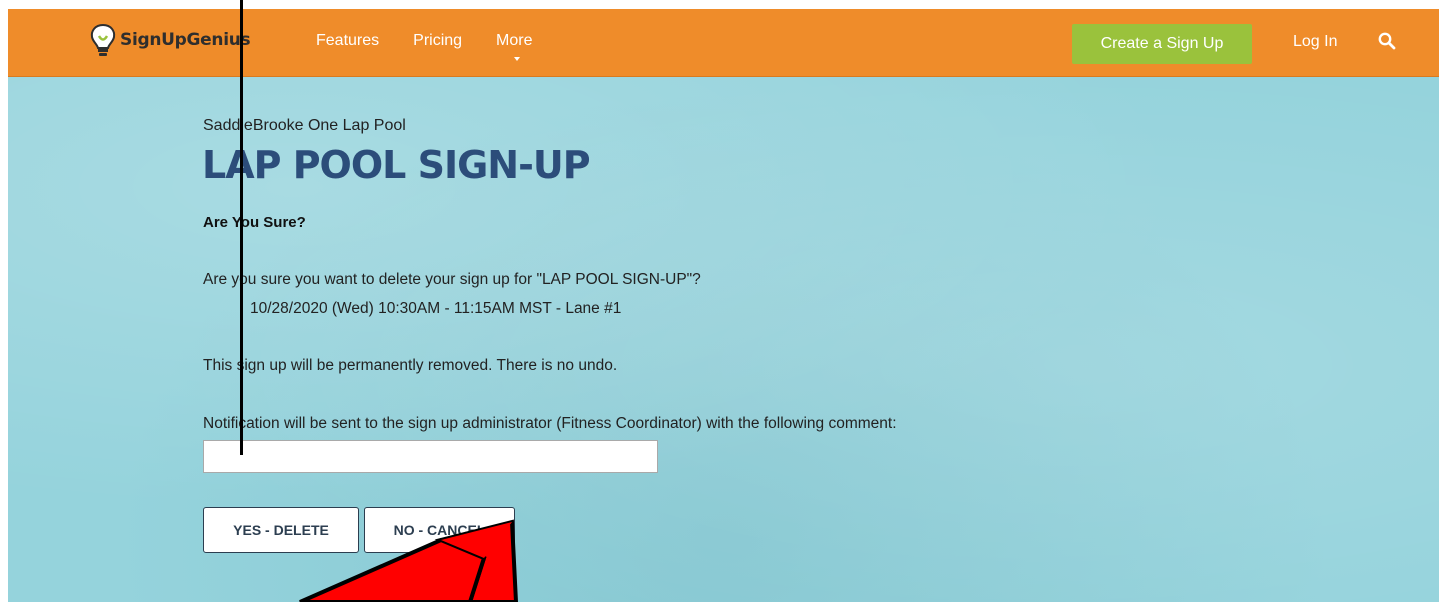 The height and width of the screenshot is (602, 1439). I want to click on search-icon, so click(1387, 41).